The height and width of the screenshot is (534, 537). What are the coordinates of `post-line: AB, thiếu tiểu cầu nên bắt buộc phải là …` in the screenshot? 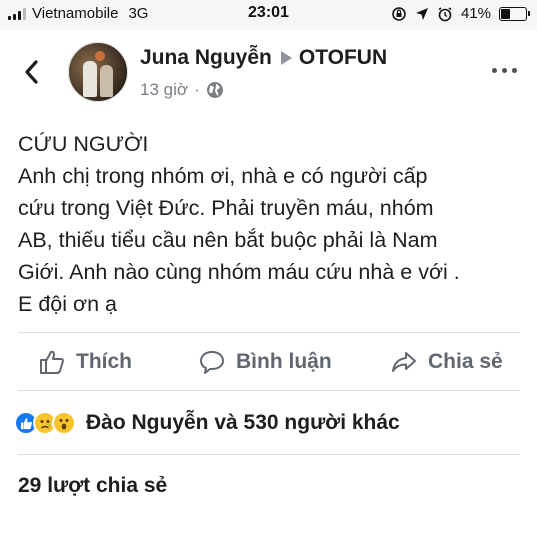 It's located at (228, 240).